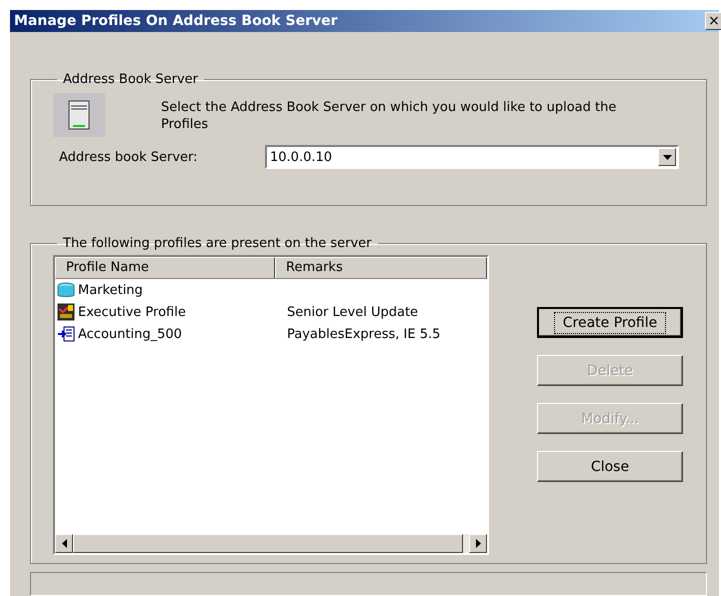 The image size is (721, 596). What do you see at coordinates (610, 322) in the screenshot?
I see `dialog-button: Create Profile` at bounding box center [610, 322].